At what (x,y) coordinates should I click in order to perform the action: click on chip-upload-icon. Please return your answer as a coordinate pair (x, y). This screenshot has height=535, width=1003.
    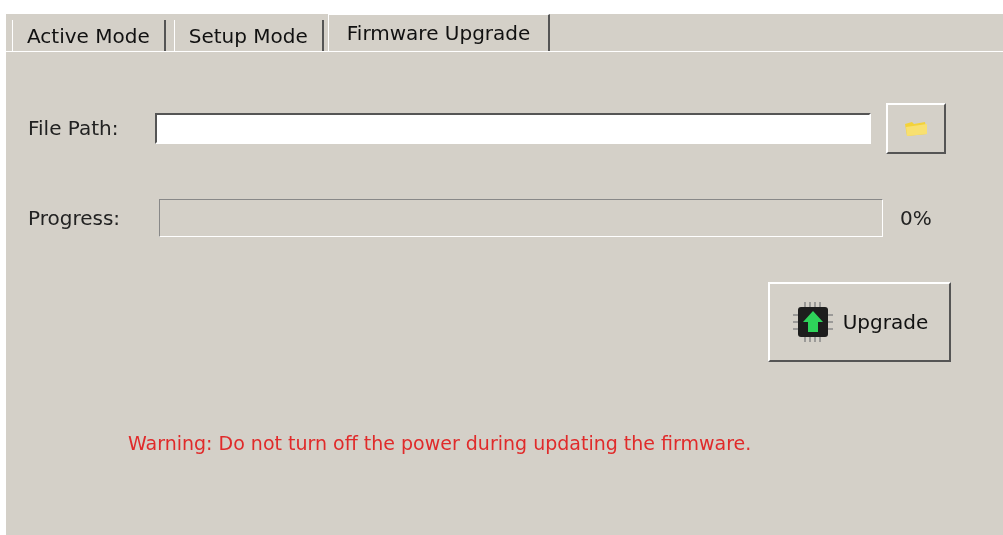
    Looking at the image, I should click on (812, 322).